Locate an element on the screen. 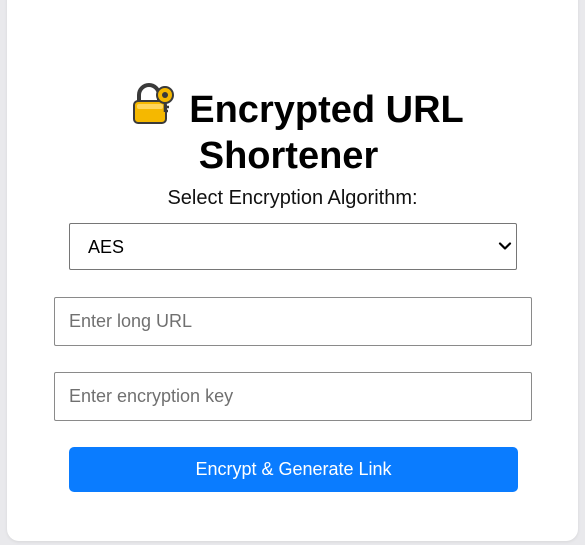  encryption-key-input is located at coordinates (293, 396).